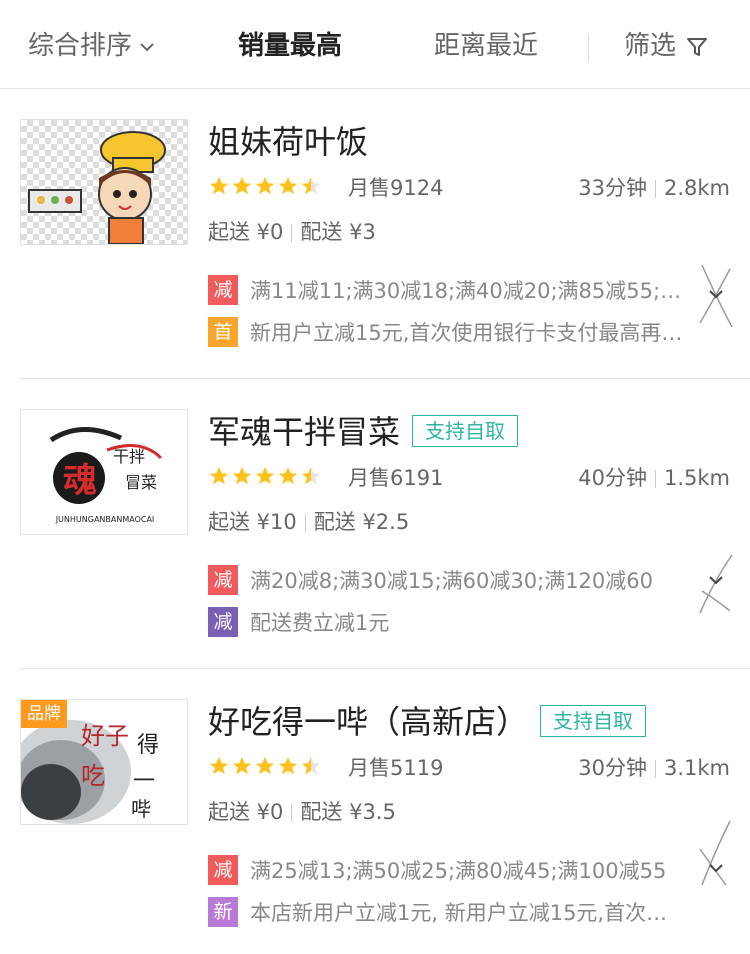 The image size is (750, 954). What do you see at coordinates (696, 188) in the screenshot?
I see `distance: 2.8km` at bounding box center [696, 188].